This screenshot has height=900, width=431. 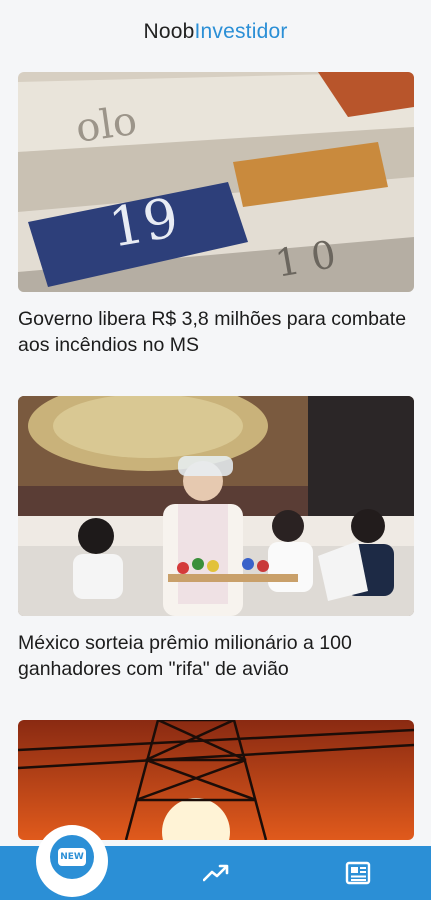 I want to click on trending-up-icon, so click(x=216, y=873).